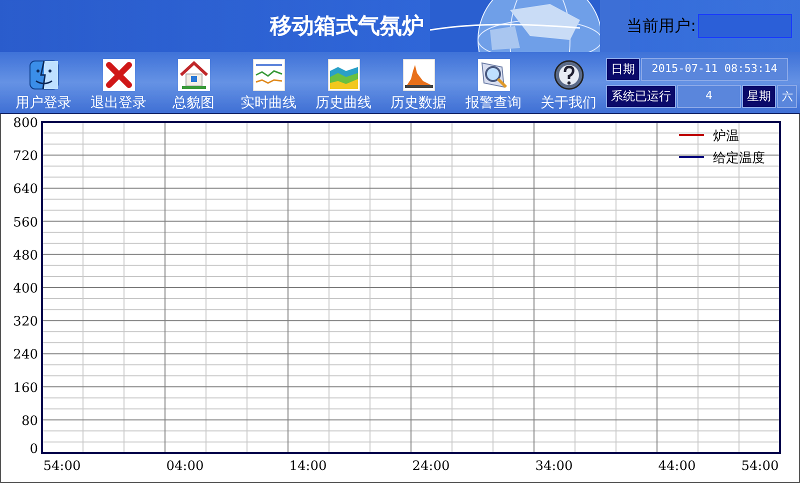  Describe the element at coordinates (185, 466) in the screenshot. I see `x-tick-label: 04:00` at that location.